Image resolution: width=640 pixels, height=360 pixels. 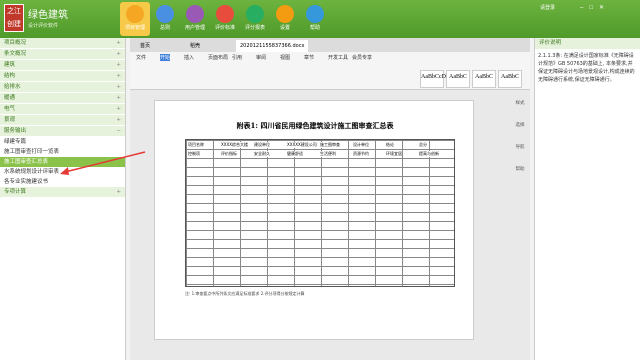 What do you see at coordinates (194, 154) in the screenshot?
I see `table-cell: 控制项` at bounding box center [194, 154].